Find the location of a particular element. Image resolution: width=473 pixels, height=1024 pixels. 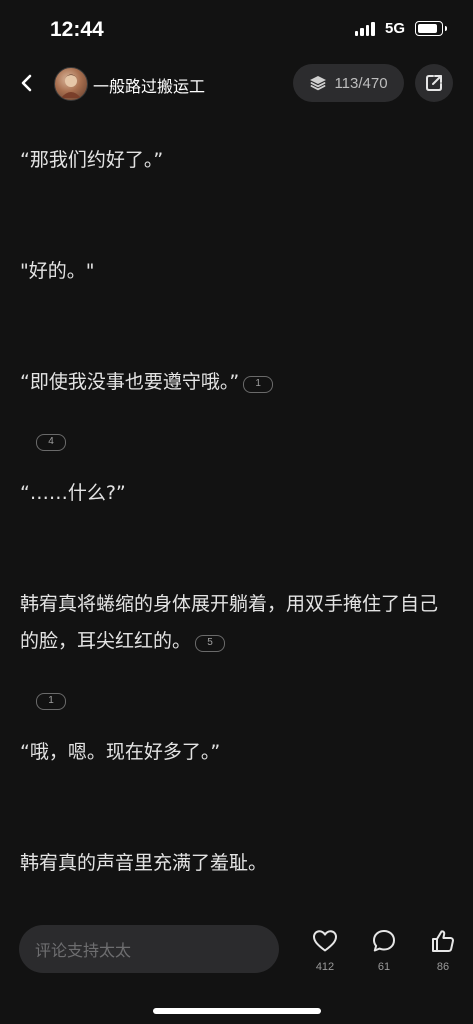

status-time: 12:44 is located at coordinates (77, 29).